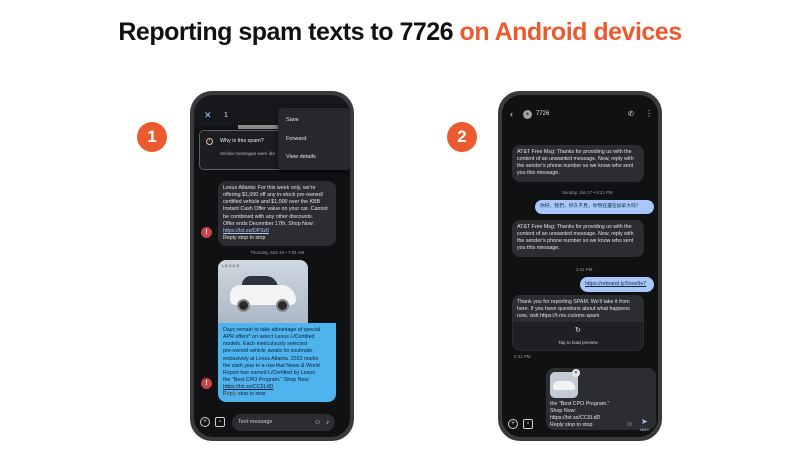 This screenshot has width=800, height=450. Describe the element at coordinates (242, 141) in the screenshot. I see `spam-card-title: Why is this spam?` at that location.